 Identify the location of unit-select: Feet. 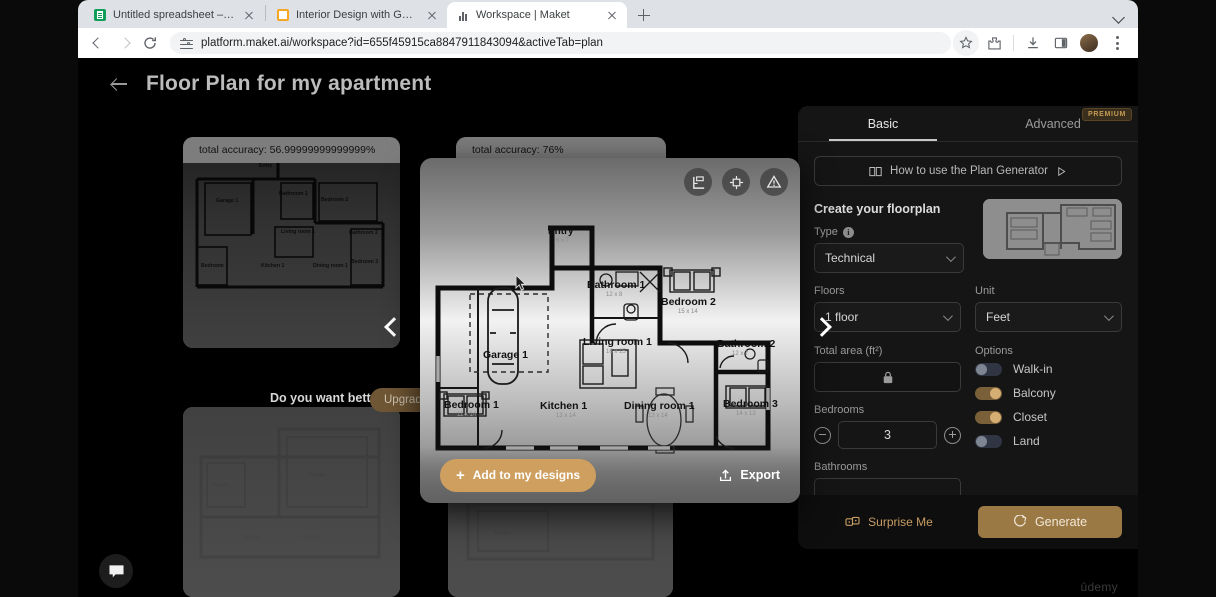
(1048, 317).